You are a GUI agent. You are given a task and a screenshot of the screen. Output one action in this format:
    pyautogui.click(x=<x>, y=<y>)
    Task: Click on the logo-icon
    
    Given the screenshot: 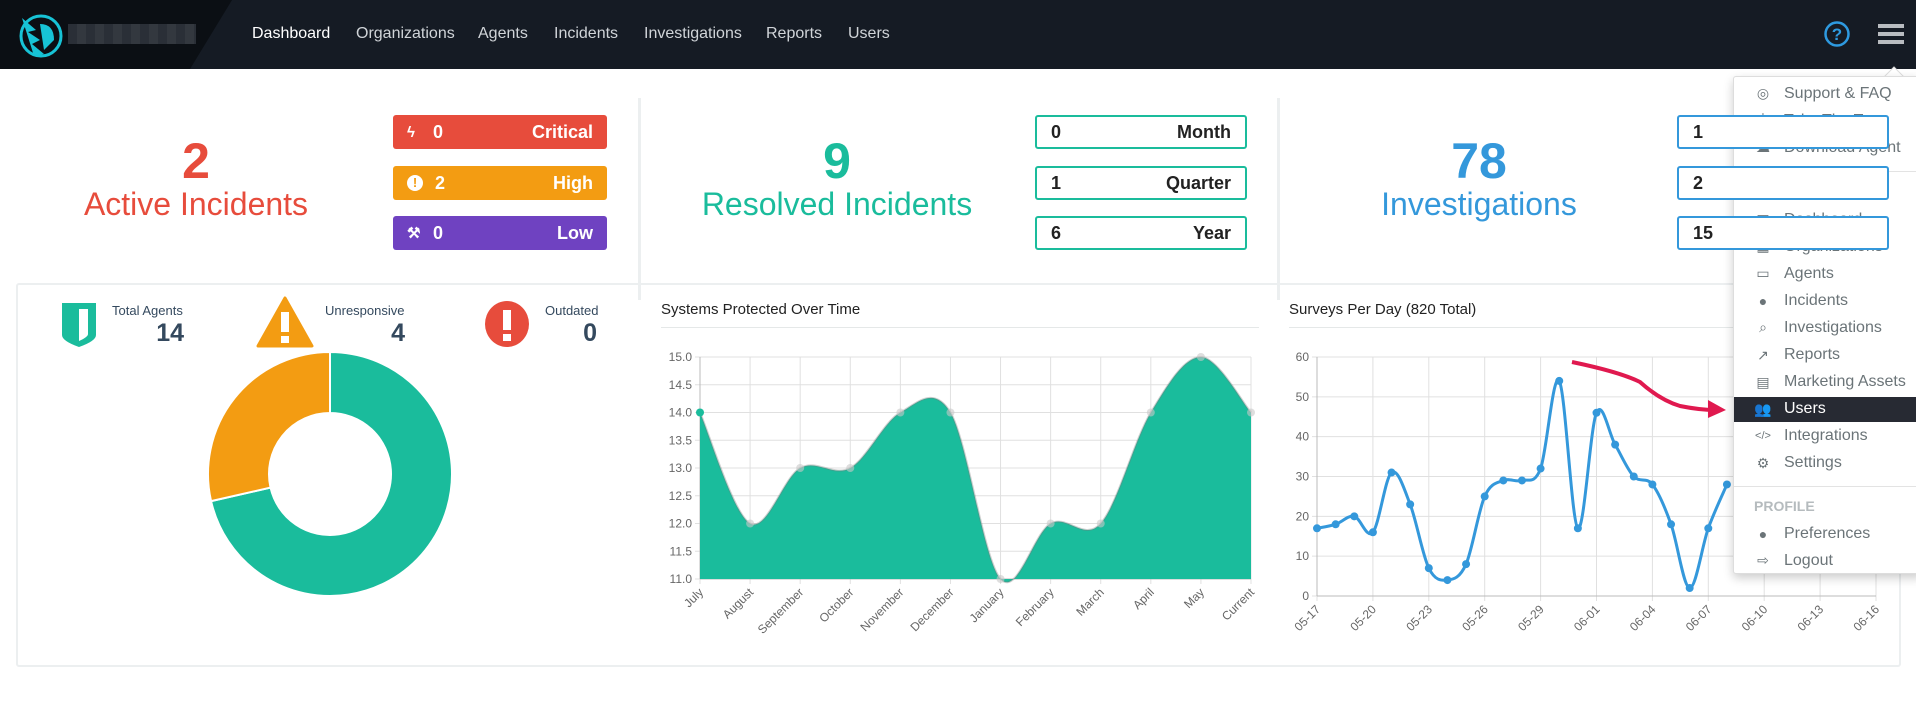 What is the action you would take?
    pyautogui.click(x=40, y=35)
    